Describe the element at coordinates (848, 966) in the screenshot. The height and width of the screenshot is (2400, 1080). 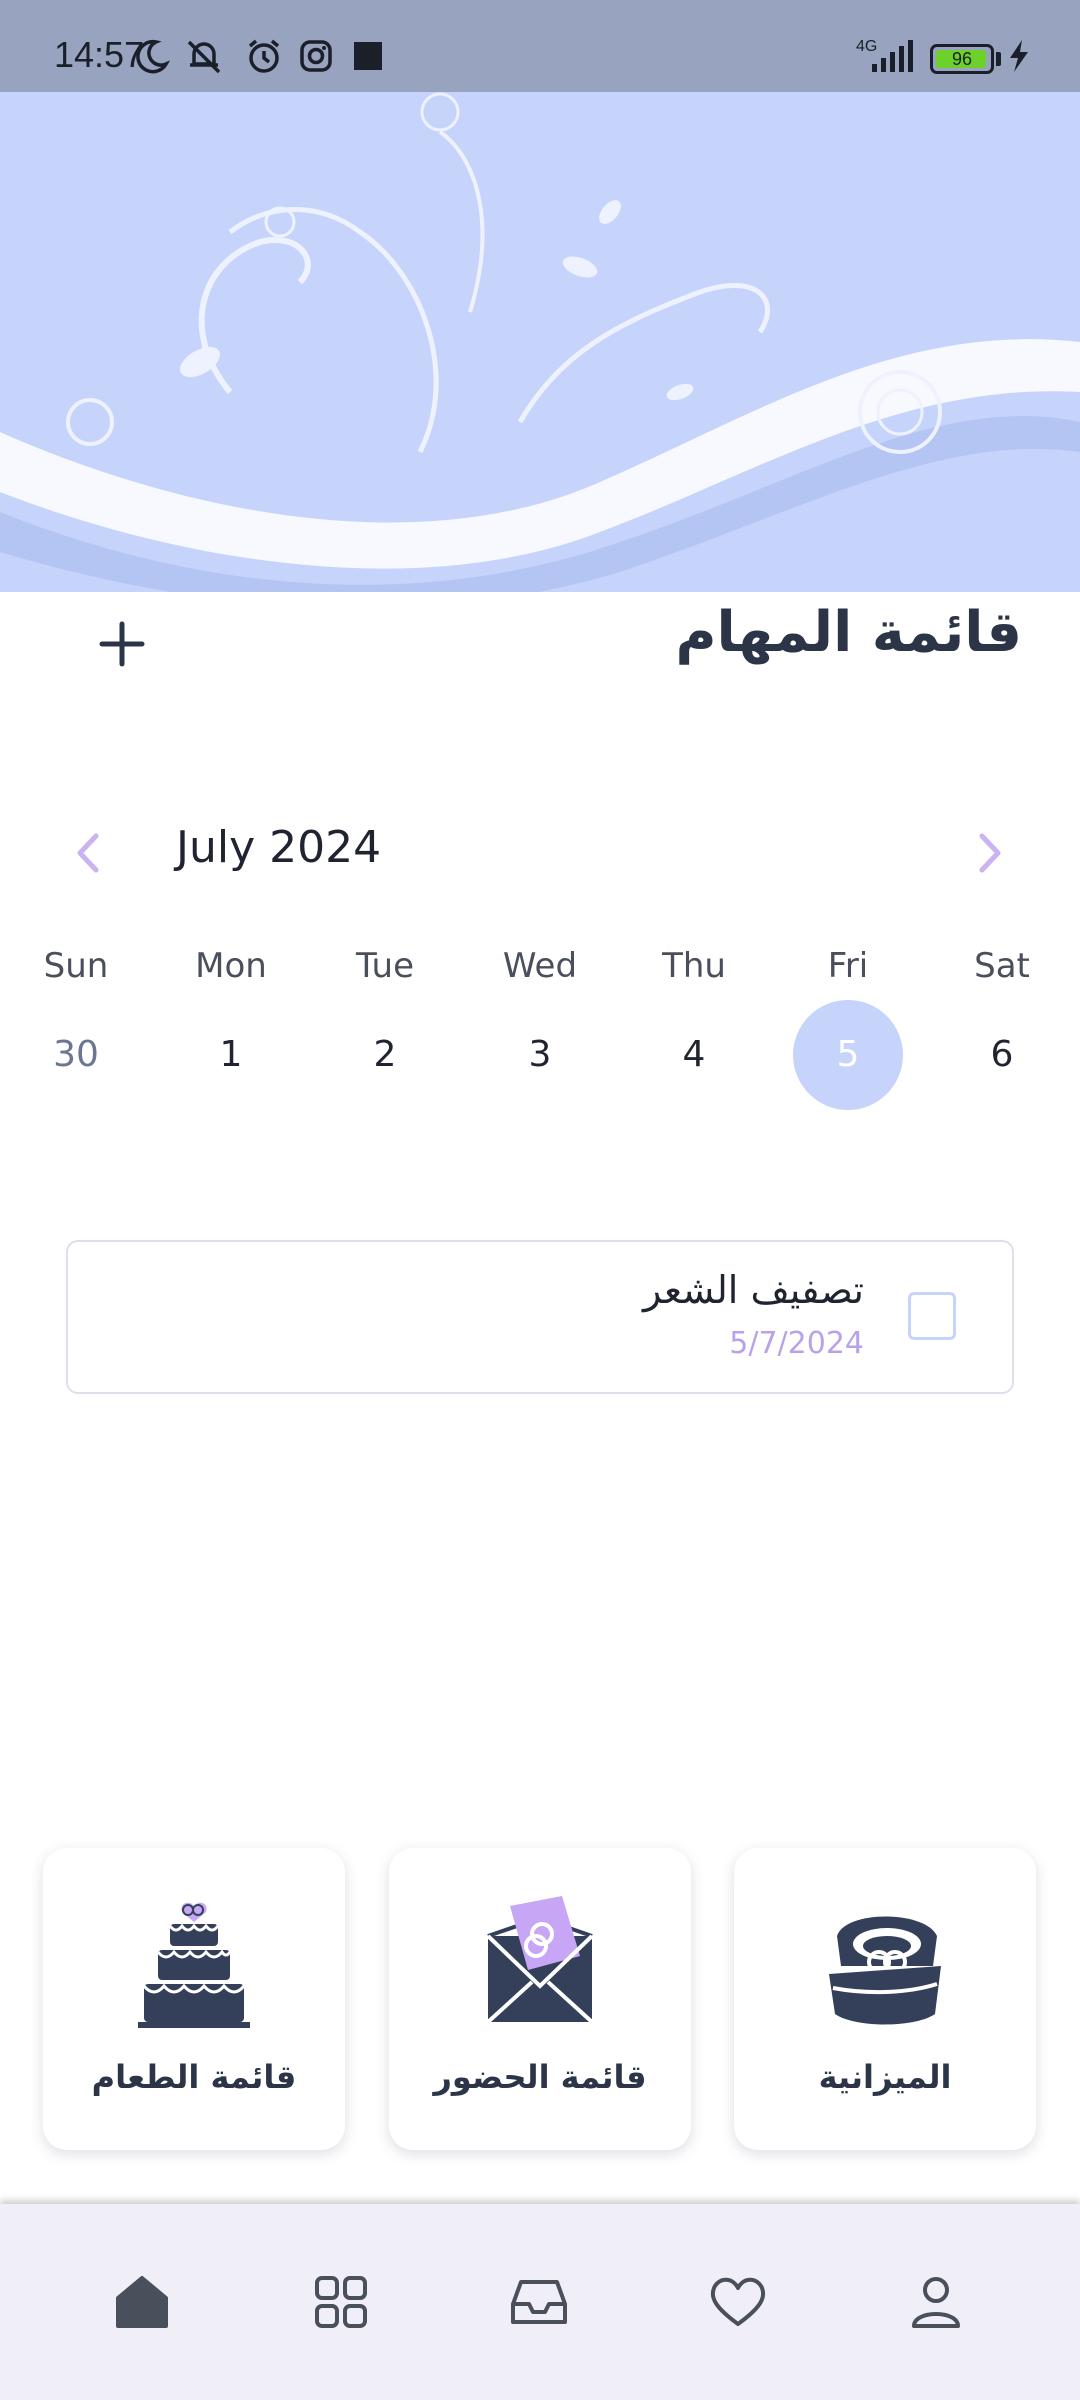
I see `weekday-fri: Fri` at that location.